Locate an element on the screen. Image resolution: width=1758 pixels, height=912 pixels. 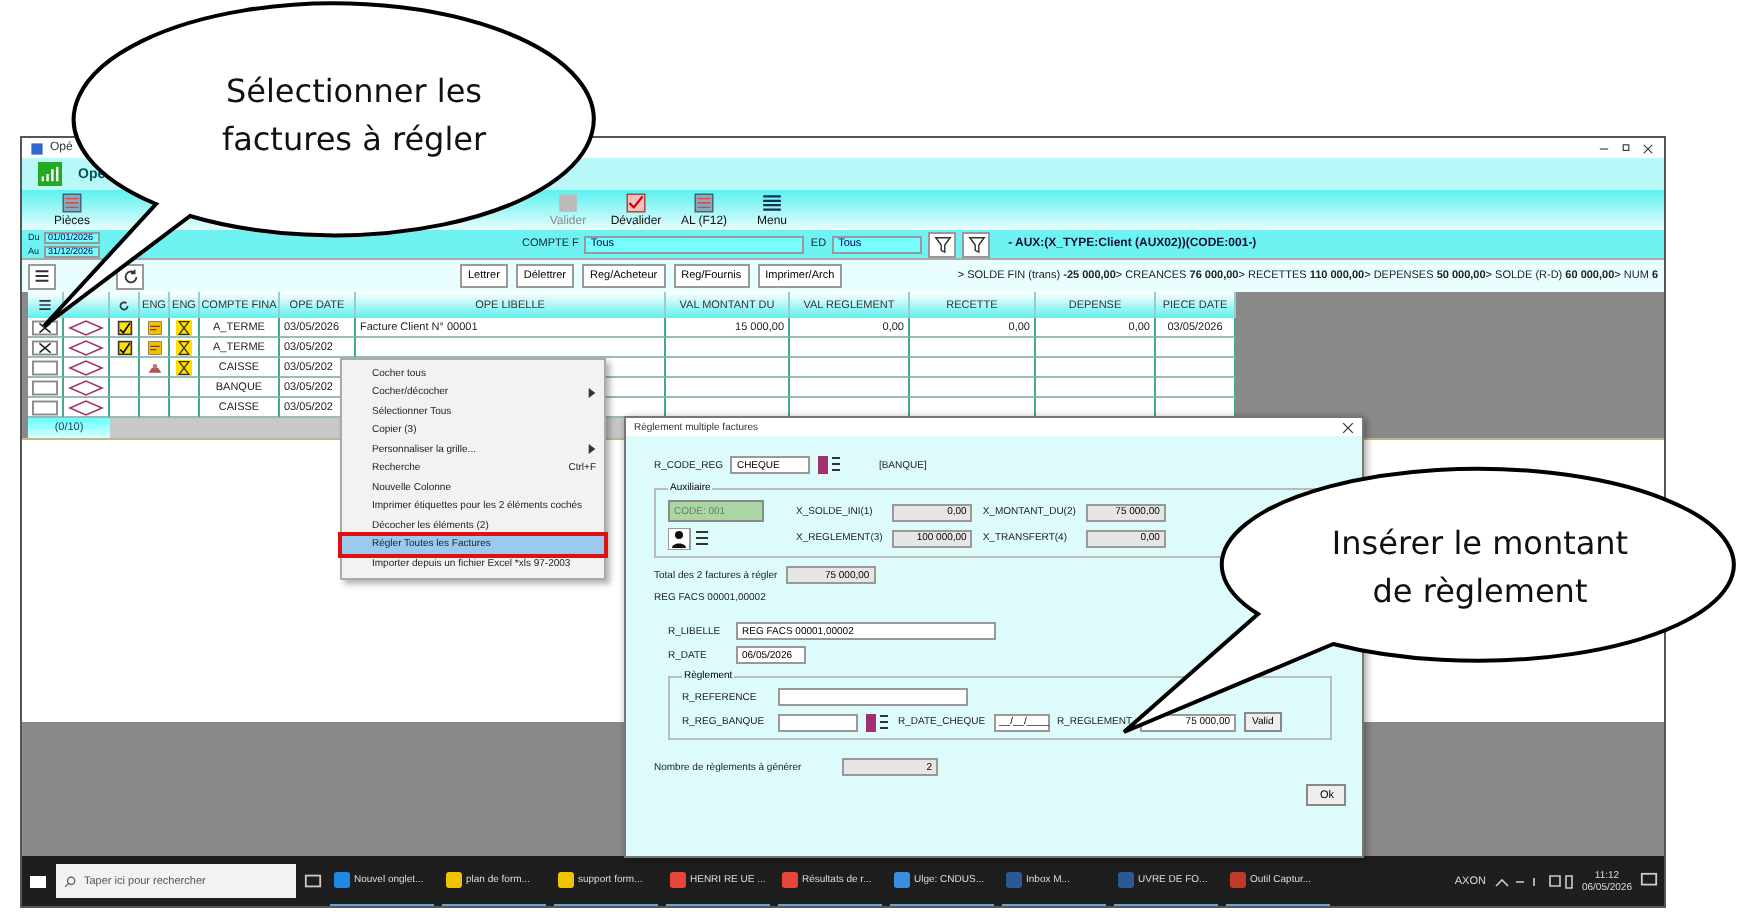
notification-icon is located at coordinates (1649, 881).